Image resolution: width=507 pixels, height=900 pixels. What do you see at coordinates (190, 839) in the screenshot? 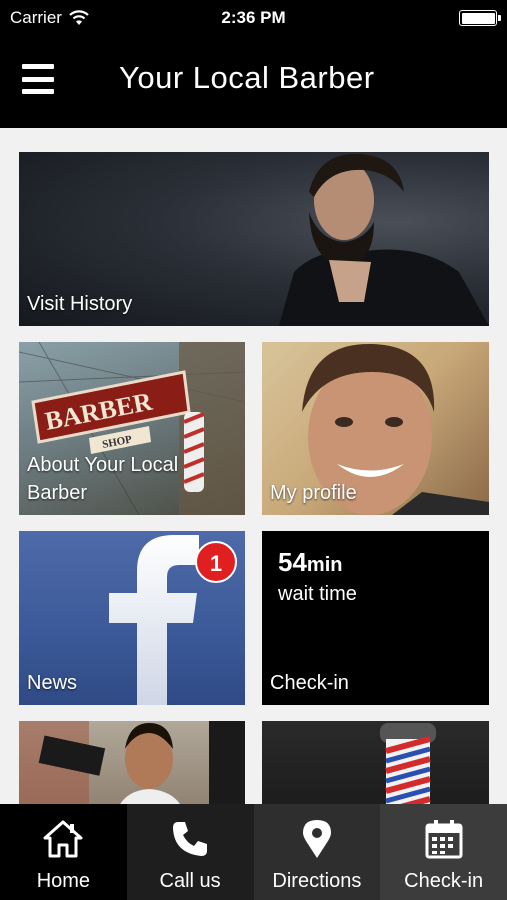
I see `phone-icon` at bounding box center [190, 839].